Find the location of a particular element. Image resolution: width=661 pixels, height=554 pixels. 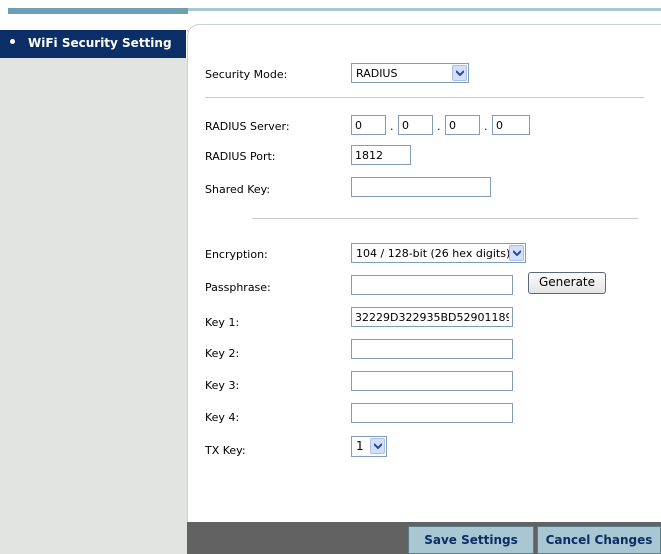

save-settings-button: Save Settings is located at coordinates (471, 540).